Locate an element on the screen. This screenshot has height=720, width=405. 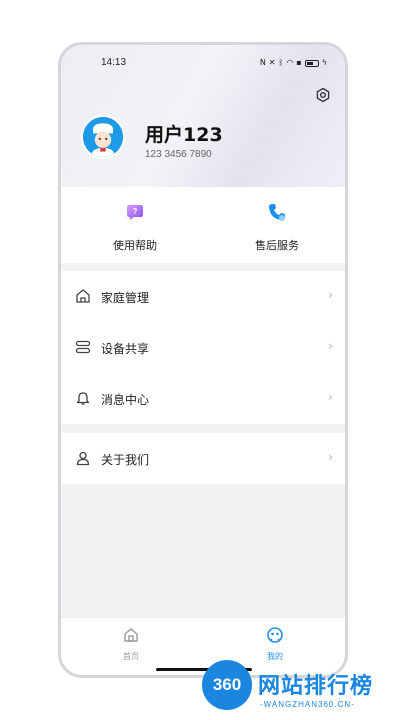
profile-header: 14:13 N ✕ ᛒ ◠ ▪ ϟ 用户123 123 3456 7890 is located at coordinates (203, 116).